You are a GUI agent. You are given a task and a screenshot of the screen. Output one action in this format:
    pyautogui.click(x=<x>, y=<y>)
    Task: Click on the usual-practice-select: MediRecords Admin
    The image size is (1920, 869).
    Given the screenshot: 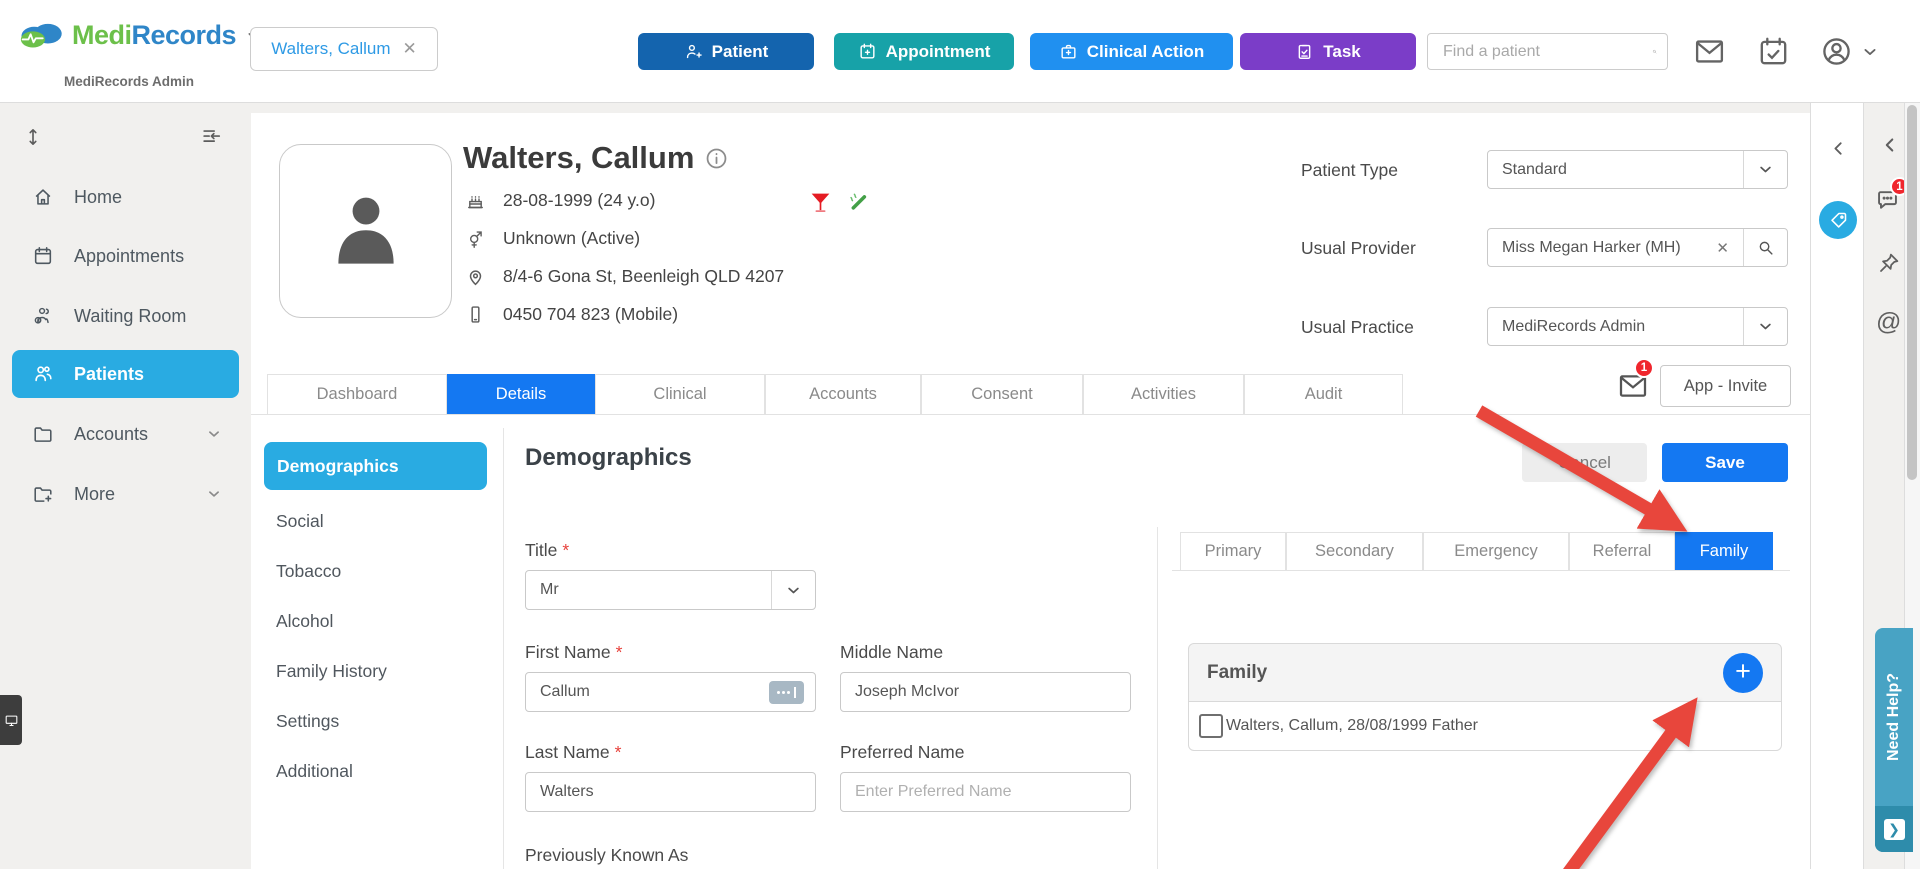 What is the action you would take?
    pyautogui.click(x=1637, y=326)
    